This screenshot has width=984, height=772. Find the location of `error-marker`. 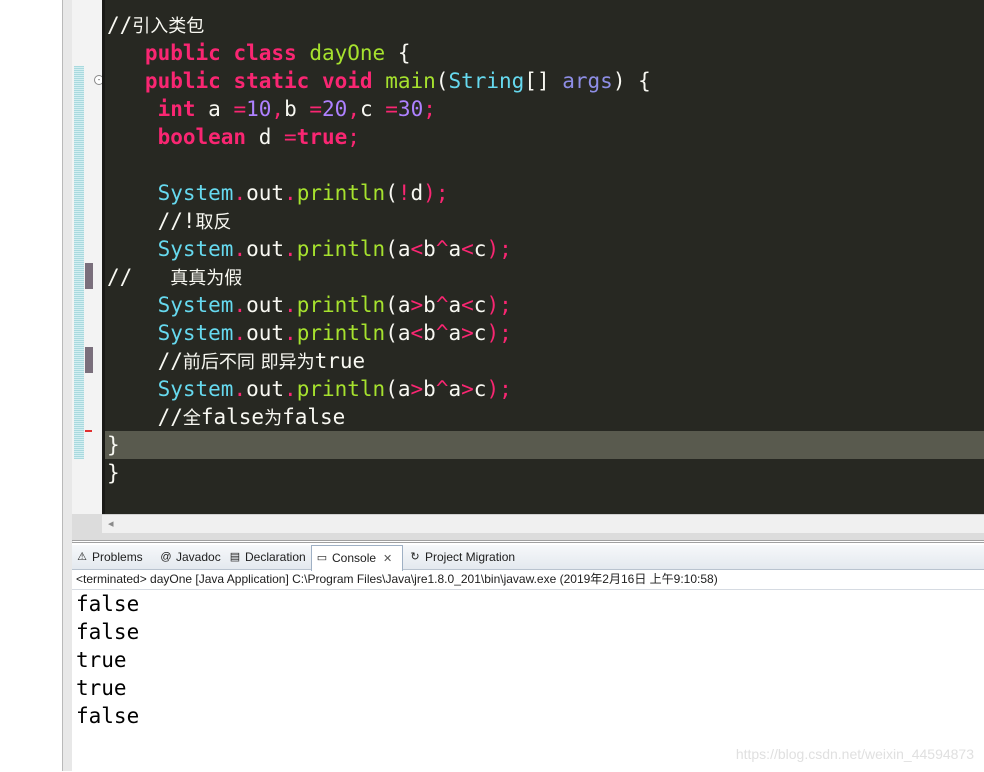

error-marker is located at coordinates (88, 431).